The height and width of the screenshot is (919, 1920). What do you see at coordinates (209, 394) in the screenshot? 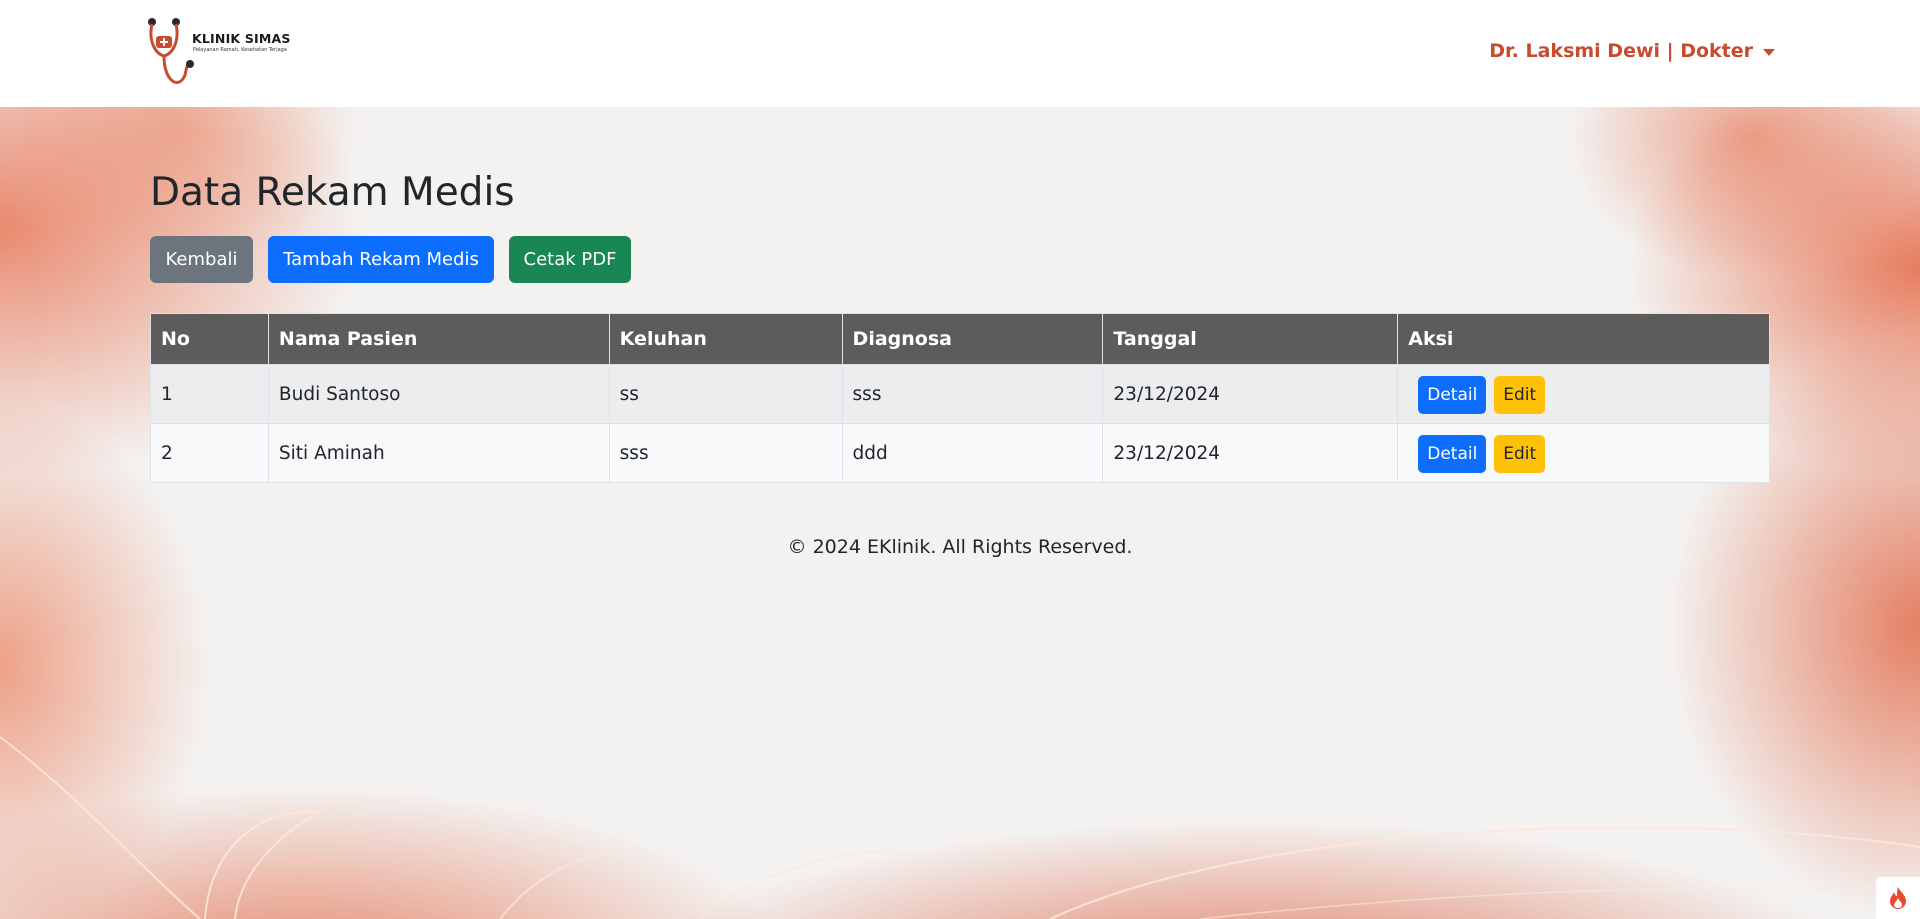
I see `cell-no: 1` at bounding box center [209, 394].